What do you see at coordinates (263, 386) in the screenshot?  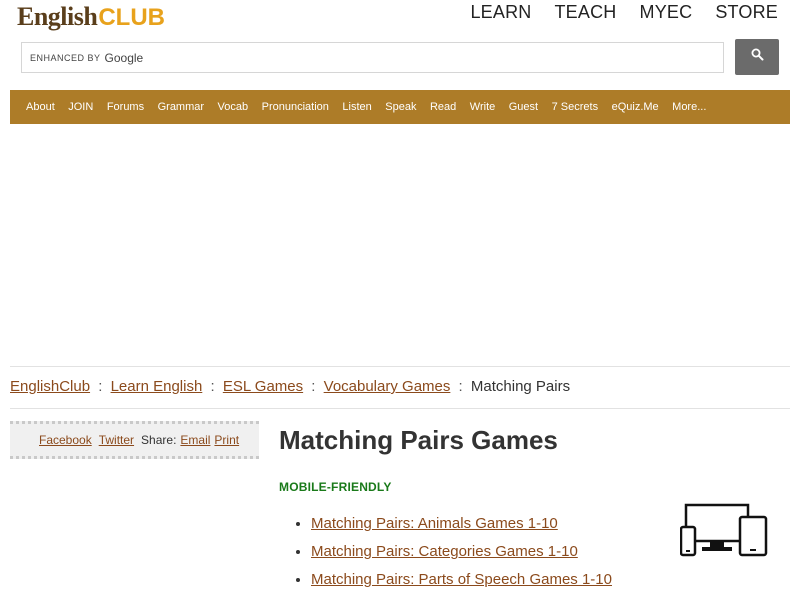 I see `breadcrumb-esl-games: ESL Games` at bounding box center [263, 386].